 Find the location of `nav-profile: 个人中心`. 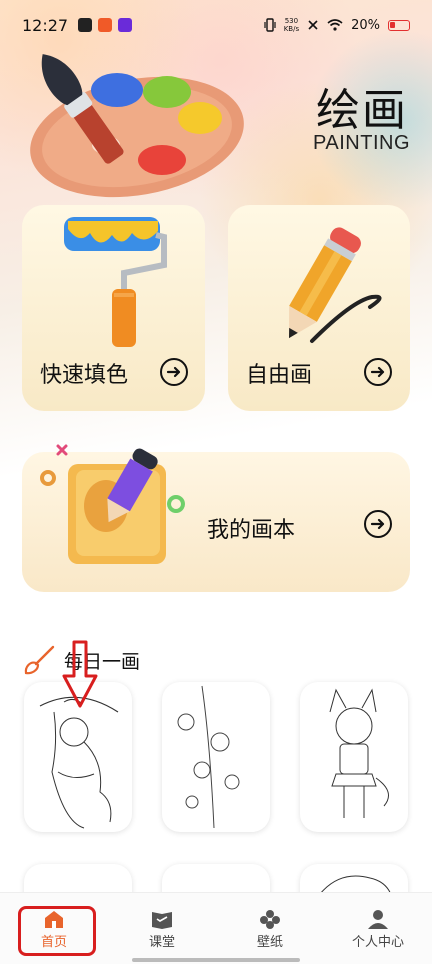

nav-profile: 个人中心 is located at coordinates (378, 928).